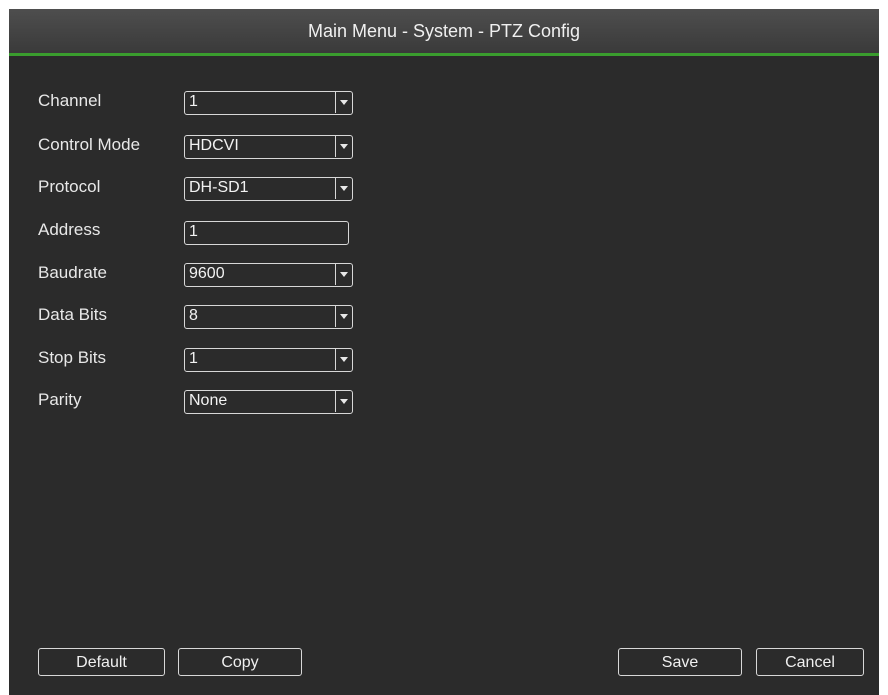  What do you see at coordinates (101, 662) in the screenshot?
I see `default-button: Default` at bounding box center [101, 662].